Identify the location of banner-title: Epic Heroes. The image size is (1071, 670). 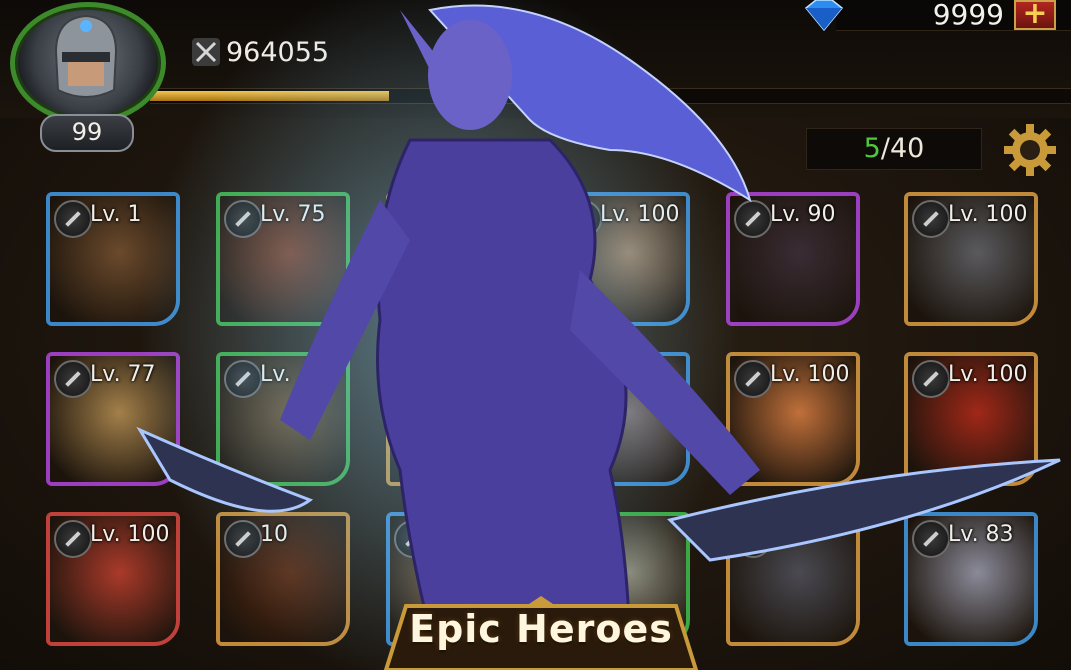
(541, 629).